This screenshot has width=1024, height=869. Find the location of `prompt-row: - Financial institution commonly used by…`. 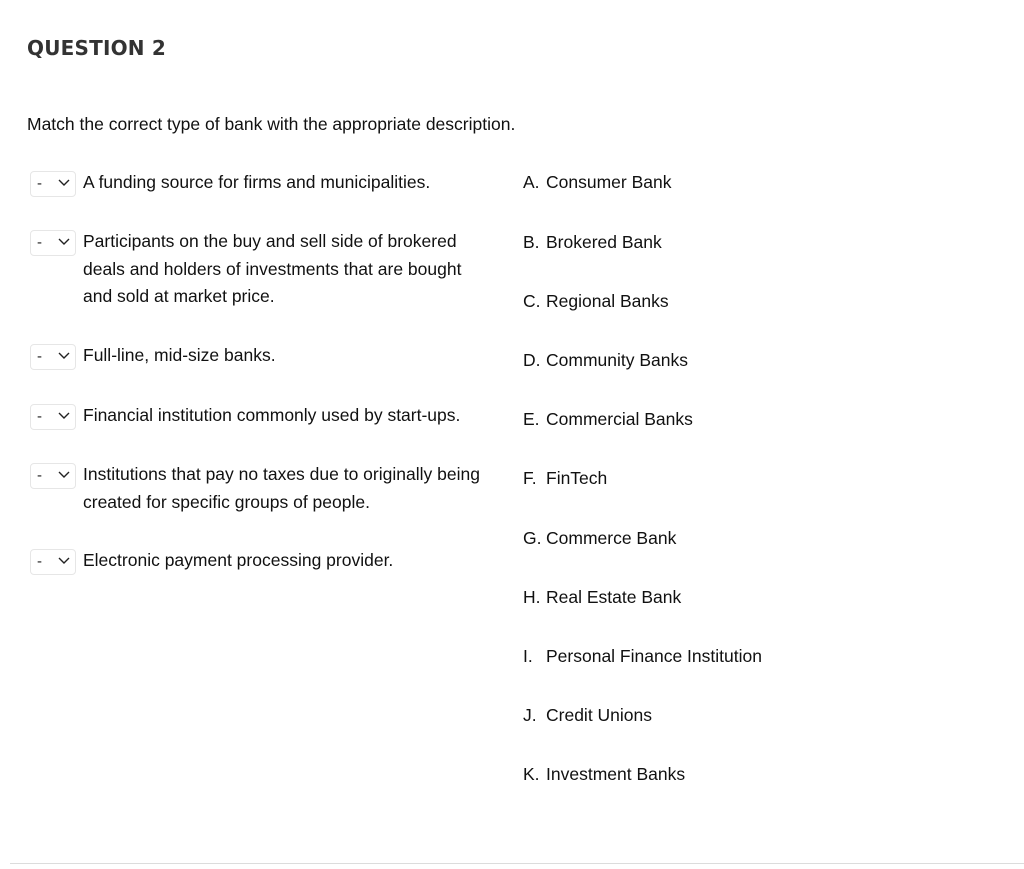

prompt-row: - Financial institution commonly used by… is located at coordinates (265, 417).